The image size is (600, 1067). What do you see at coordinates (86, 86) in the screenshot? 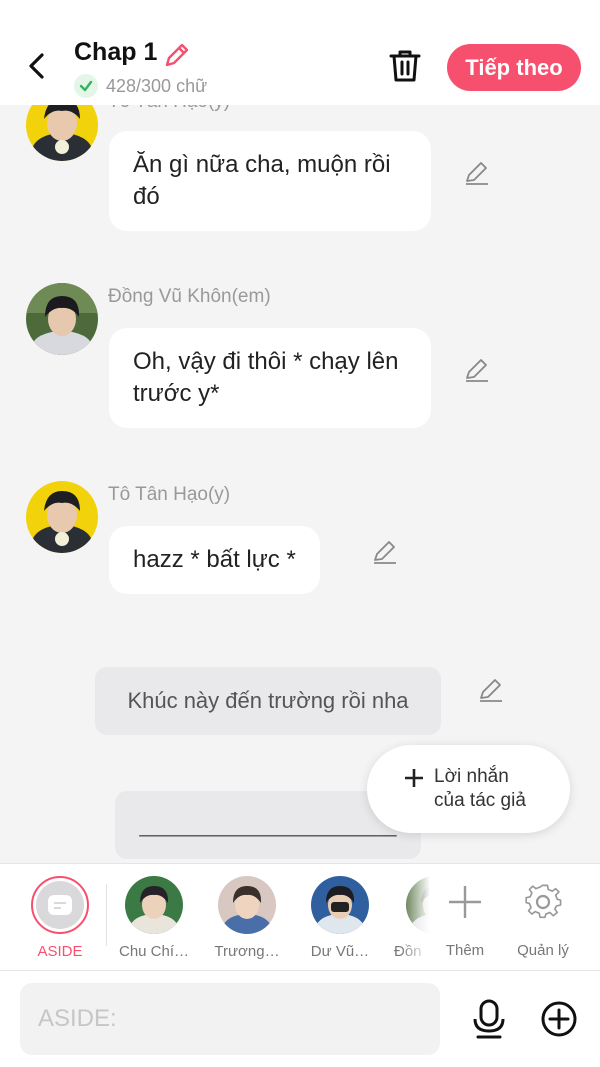
I see `check-icon` at bounding box center [86, 86].